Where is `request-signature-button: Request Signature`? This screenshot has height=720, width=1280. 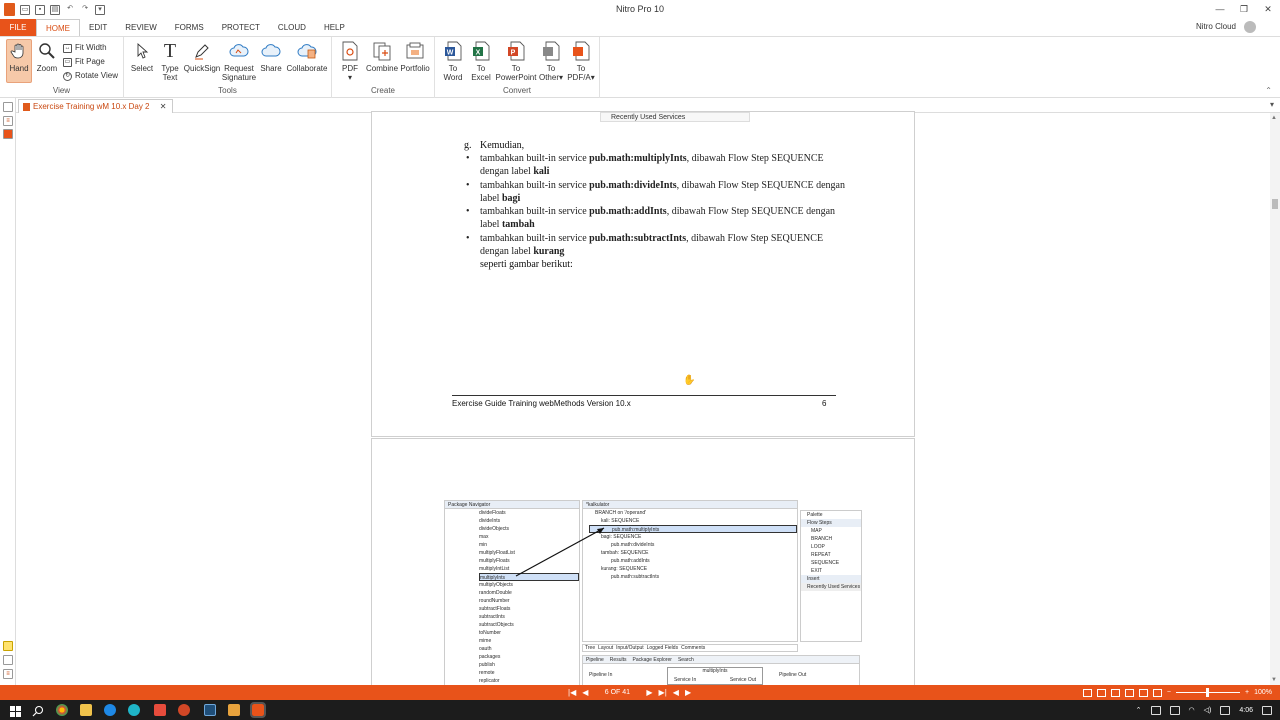
request-signature-button: Request Signature is located at coordinates (239, 61).